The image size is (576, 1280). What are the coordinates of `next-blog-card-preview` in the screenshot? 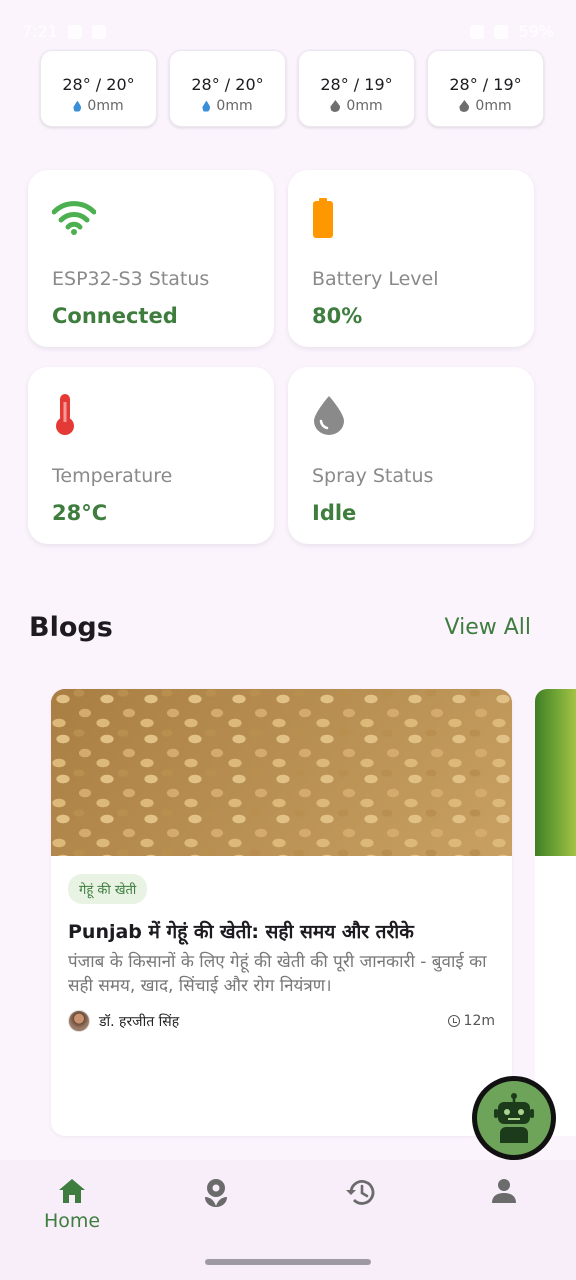 It's located at (555, 772).